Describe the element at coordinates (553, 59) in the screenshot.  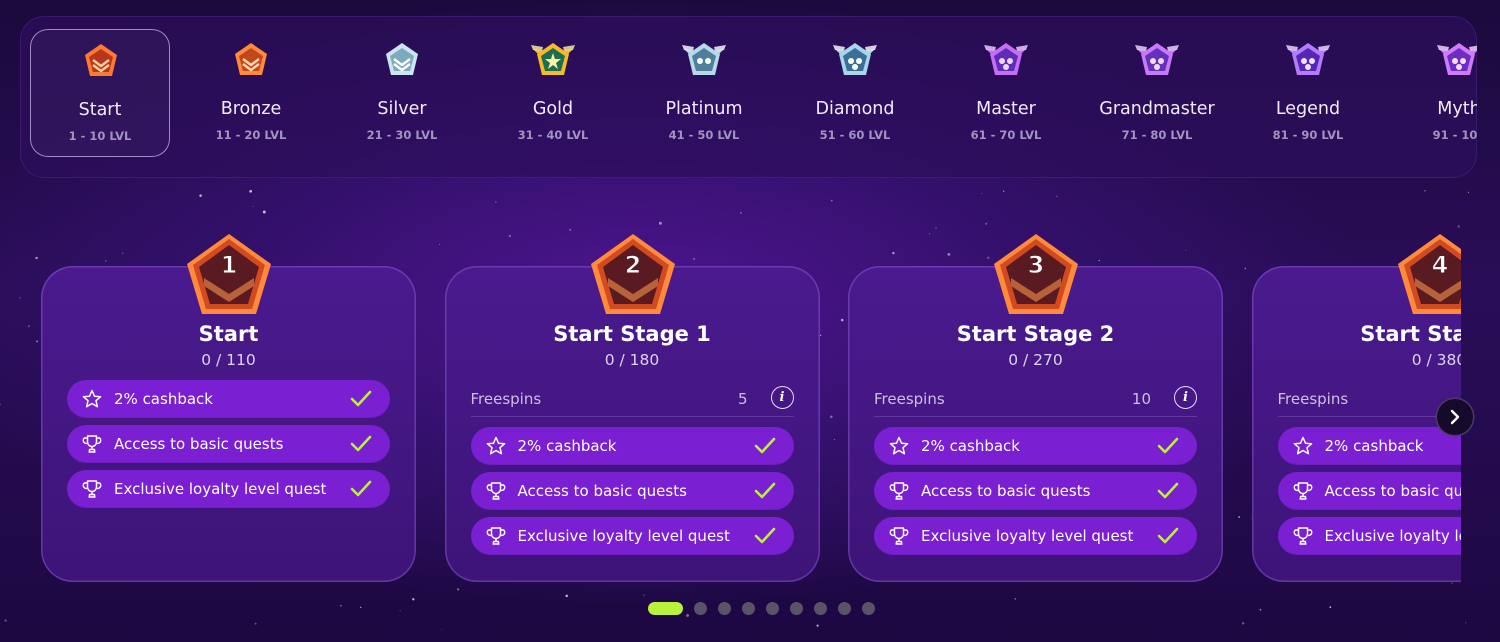
I see `gold-rank-icon` at that location.